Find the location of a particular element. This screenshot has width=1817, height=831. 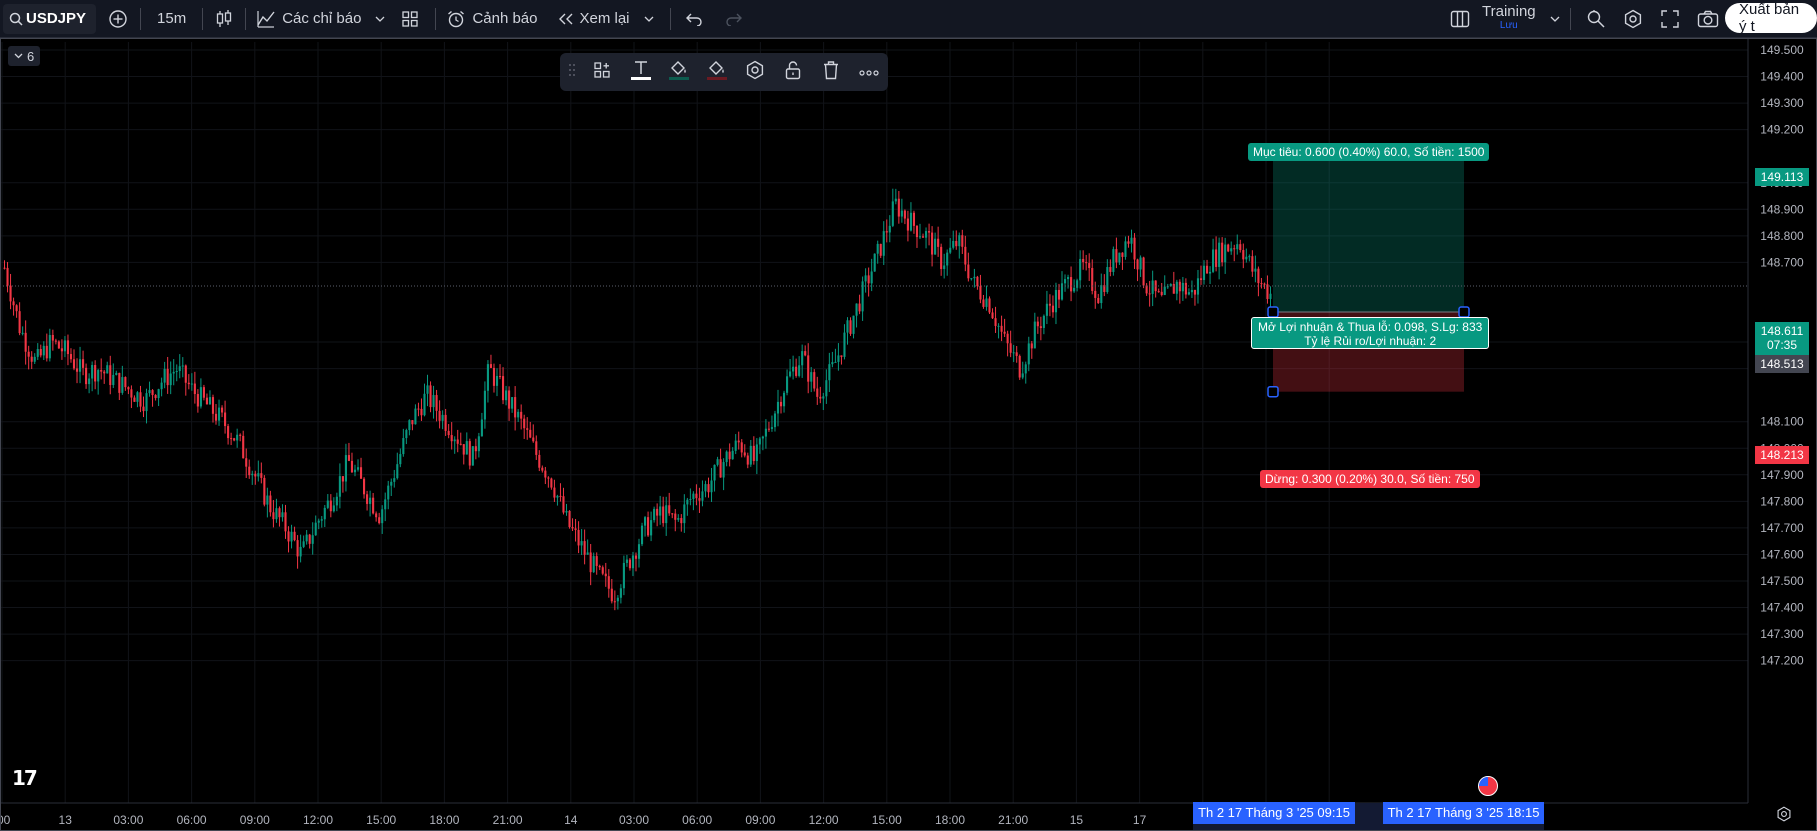

time-tick-label: 21:00 is located at coordinates (1013, 820).